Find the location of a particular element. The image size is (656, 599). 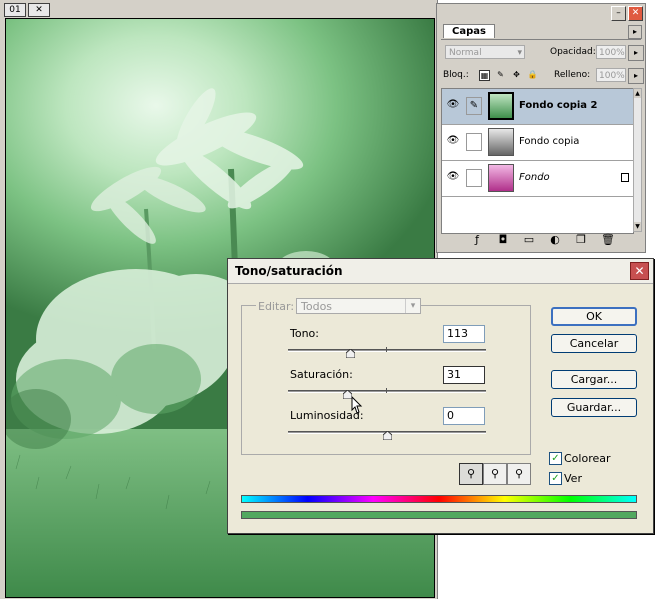

layer-style-icon: ƒ is located at coordinates (477, 240).